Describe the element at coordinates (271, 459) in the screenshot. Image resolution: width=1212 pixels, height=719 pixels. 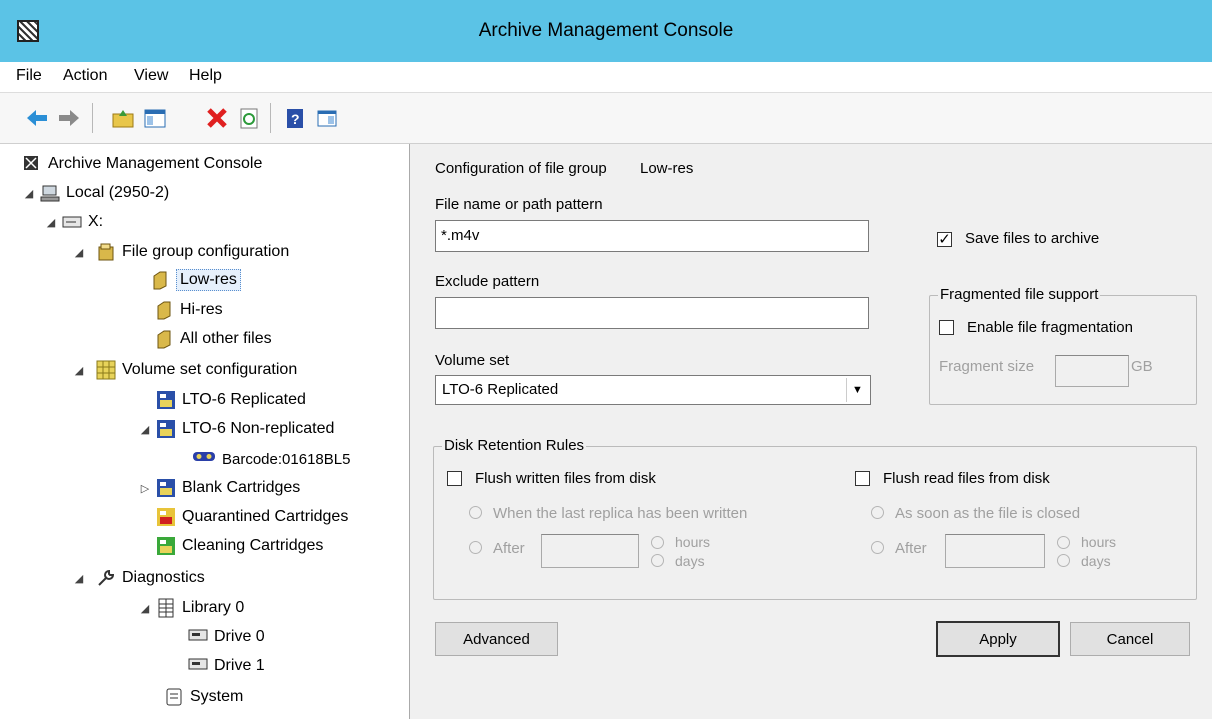
I see `tree-item-barcode: Barcode:01618BL5` at that location.